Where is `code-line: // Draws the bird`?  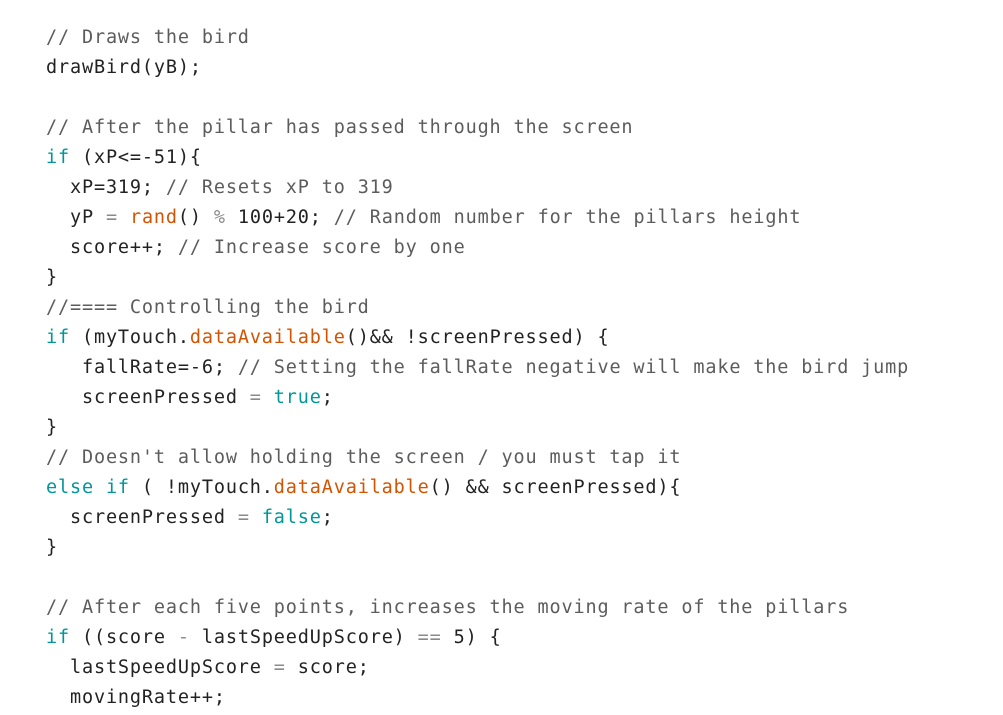
code-line: // Draws the bird is located at coordinates (477, 38).